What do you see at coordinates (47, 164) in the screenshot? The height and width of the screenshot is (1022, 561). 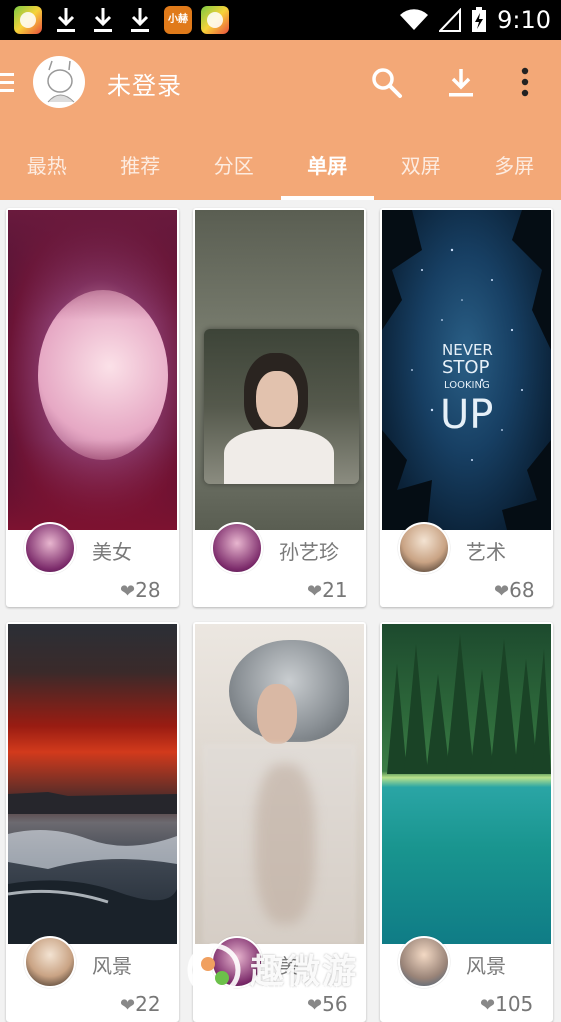 I see `tab-hot: 最热` at bounding box center [47, 164].